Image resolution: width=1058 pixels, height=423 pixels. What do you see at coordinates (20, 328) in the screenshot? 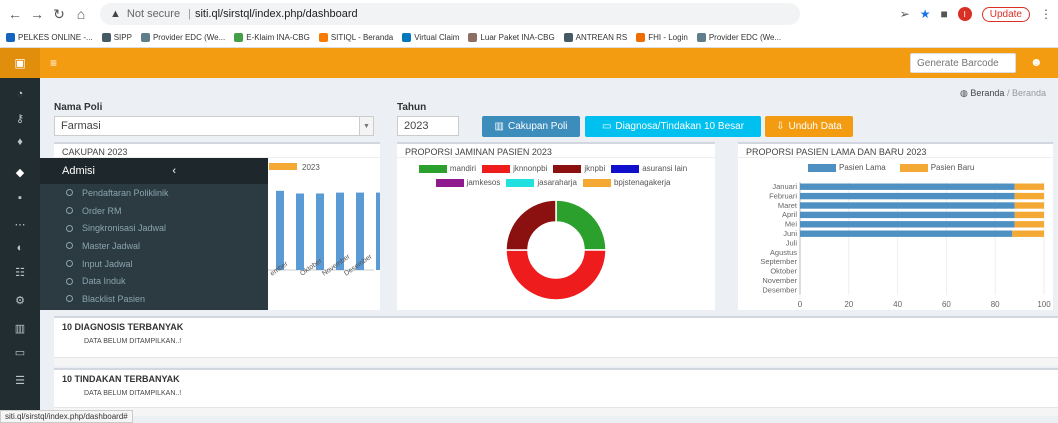
I see `chart-icon: ▥` at bounding box center [20, 328].